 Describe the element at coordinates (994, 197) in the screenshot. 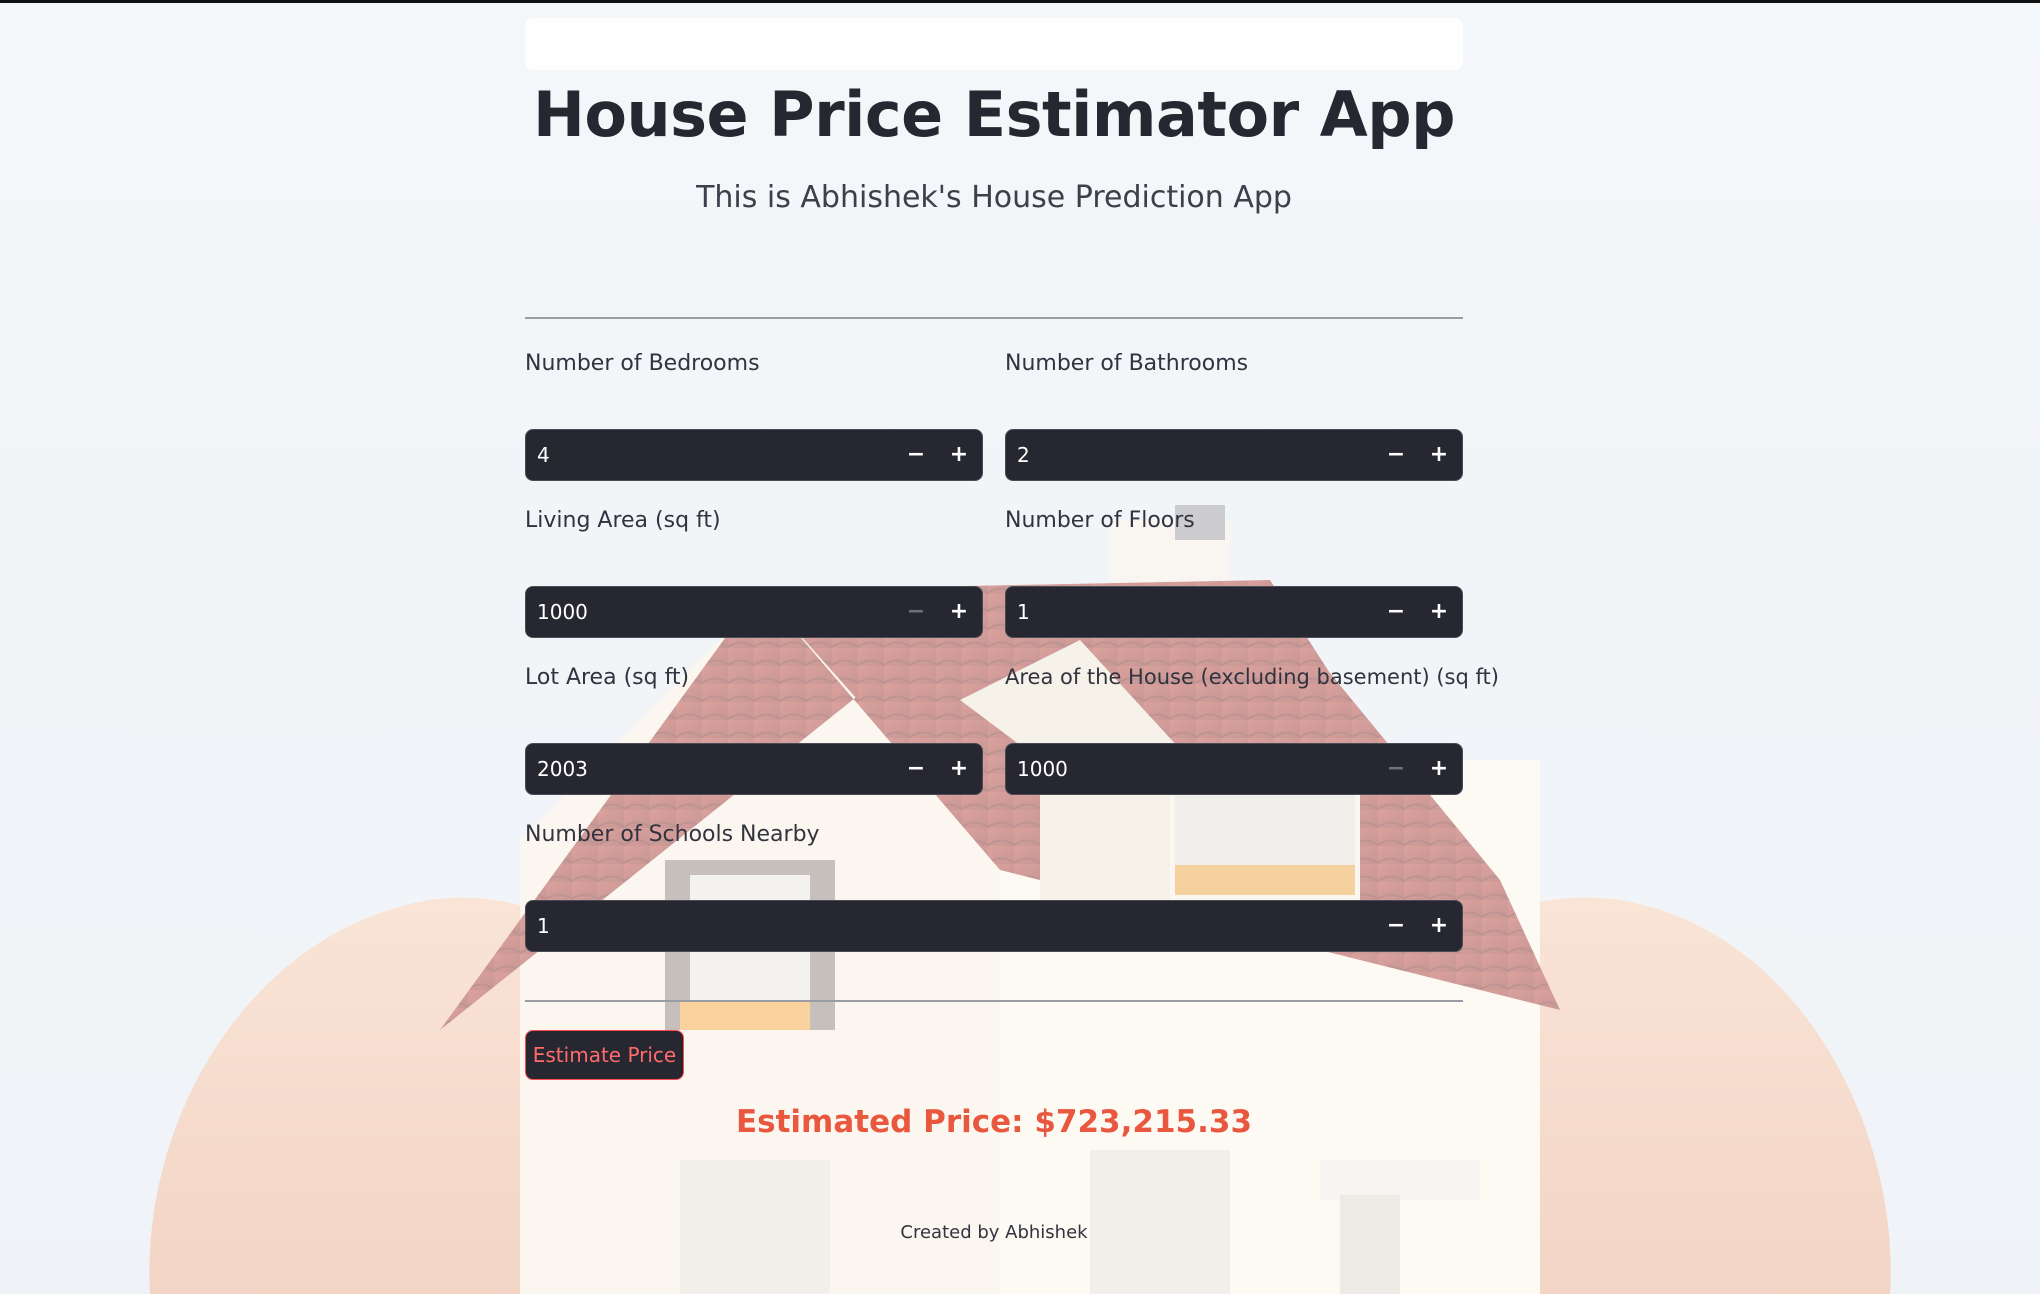

I see `page-subtitle: This is Abhishek's House Prediction App` at that location.